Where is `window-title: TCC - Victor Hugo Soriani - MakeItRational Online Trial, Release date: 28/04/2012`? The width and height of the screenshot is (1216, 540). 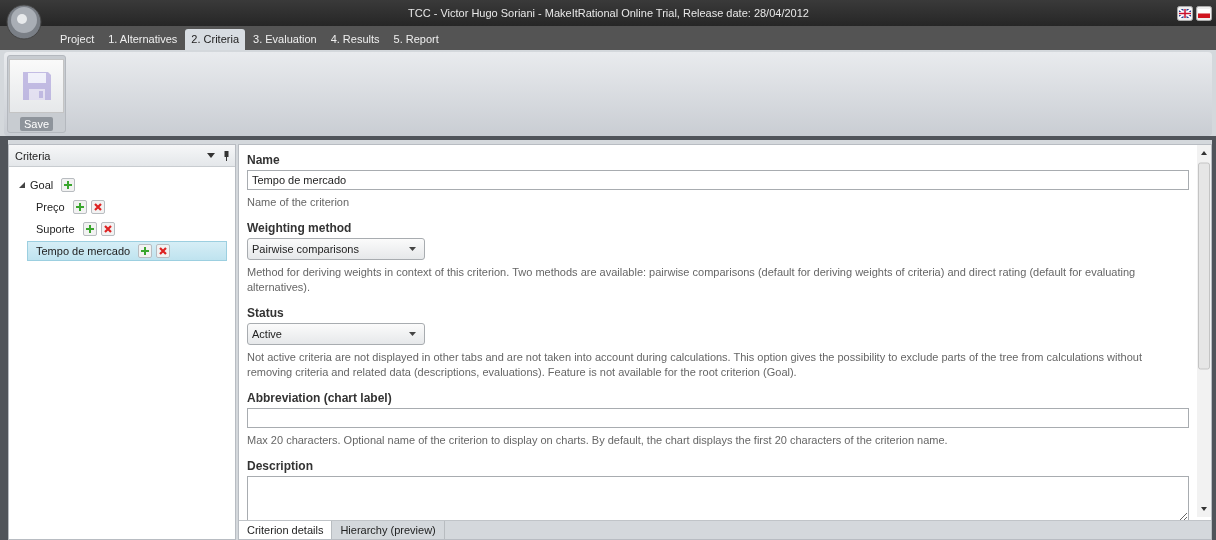
window-title: TCC - Victor Hugo Soriani - MakeItRational Online Trial, Release date: 28/04/2012 is located at coordinates (608, 13).